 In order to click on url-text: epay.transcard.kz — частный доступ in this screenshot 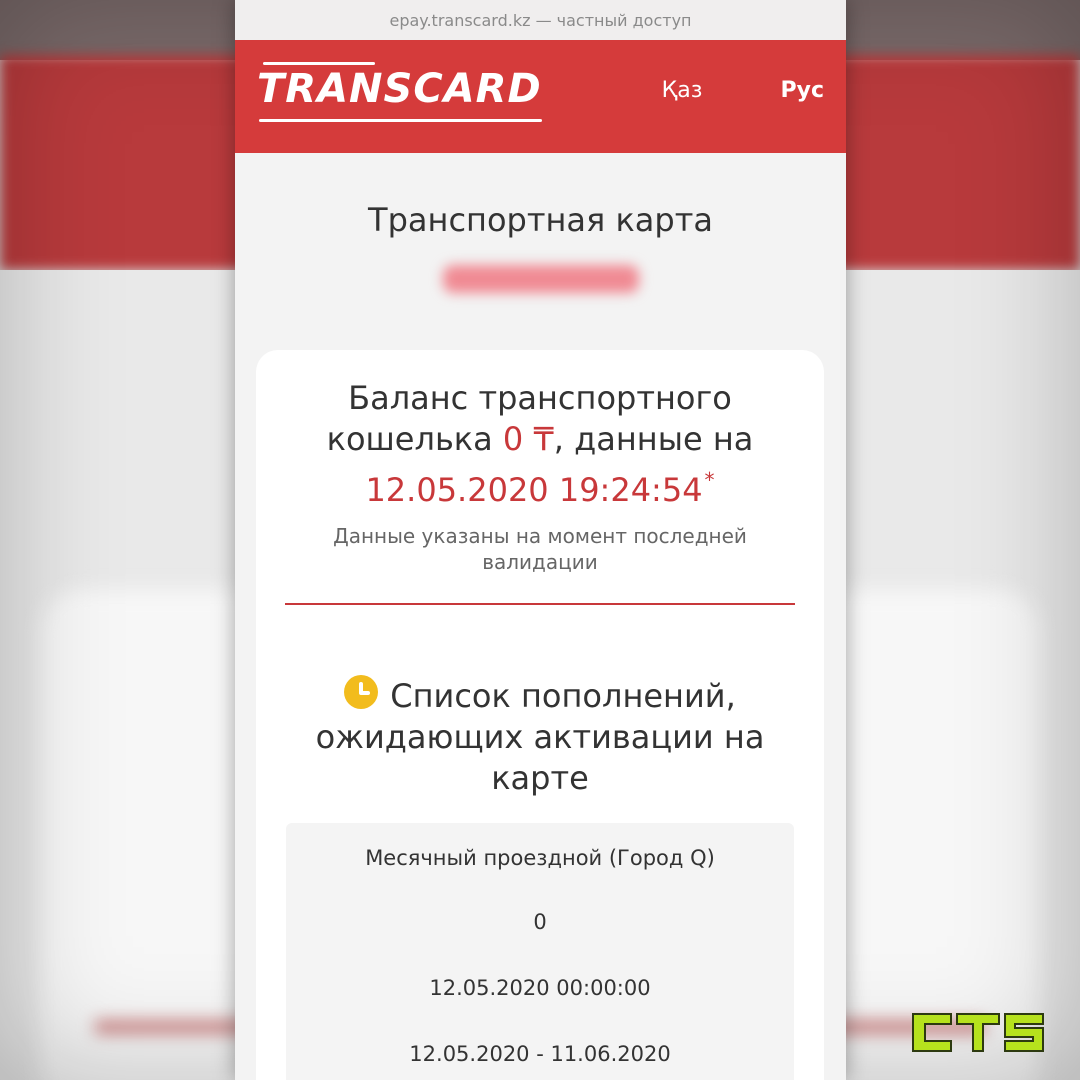, I will do `click(540, 20)`.